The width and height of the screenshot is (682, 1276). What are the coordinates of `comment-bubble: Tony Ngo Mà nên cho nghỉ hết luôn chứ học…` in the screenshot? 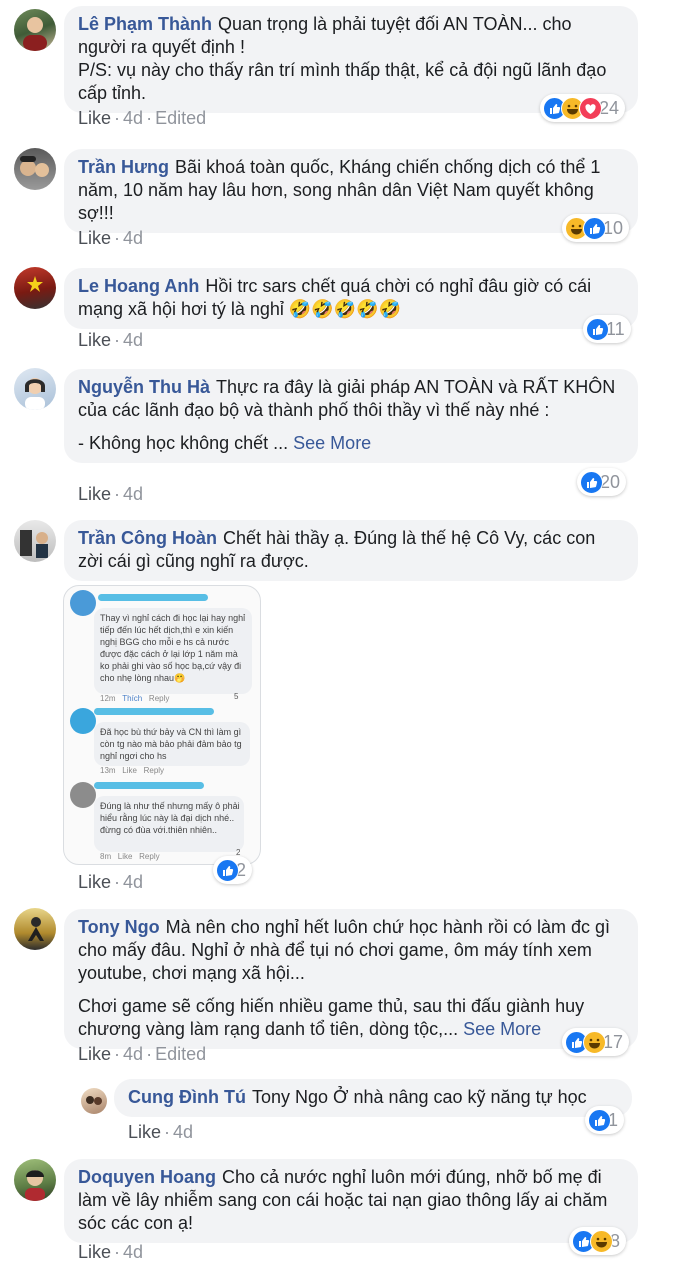 It's located at (351, 979).